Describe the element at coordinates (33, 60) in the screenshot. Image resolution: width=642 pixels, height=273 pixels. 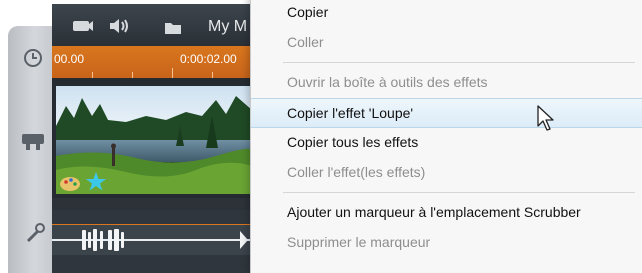
I see `clock-icon` at that location.